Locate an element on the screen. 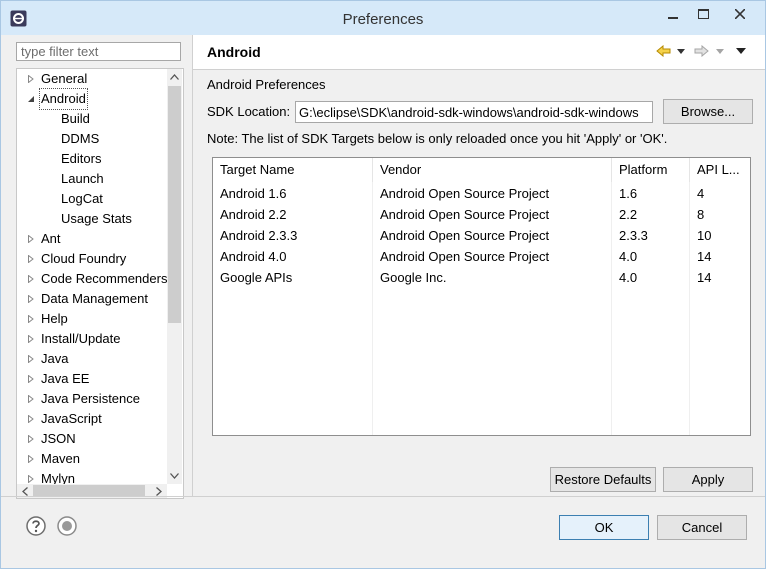  tree-item-label: Usage Stats is located at coordinates (96, 218).